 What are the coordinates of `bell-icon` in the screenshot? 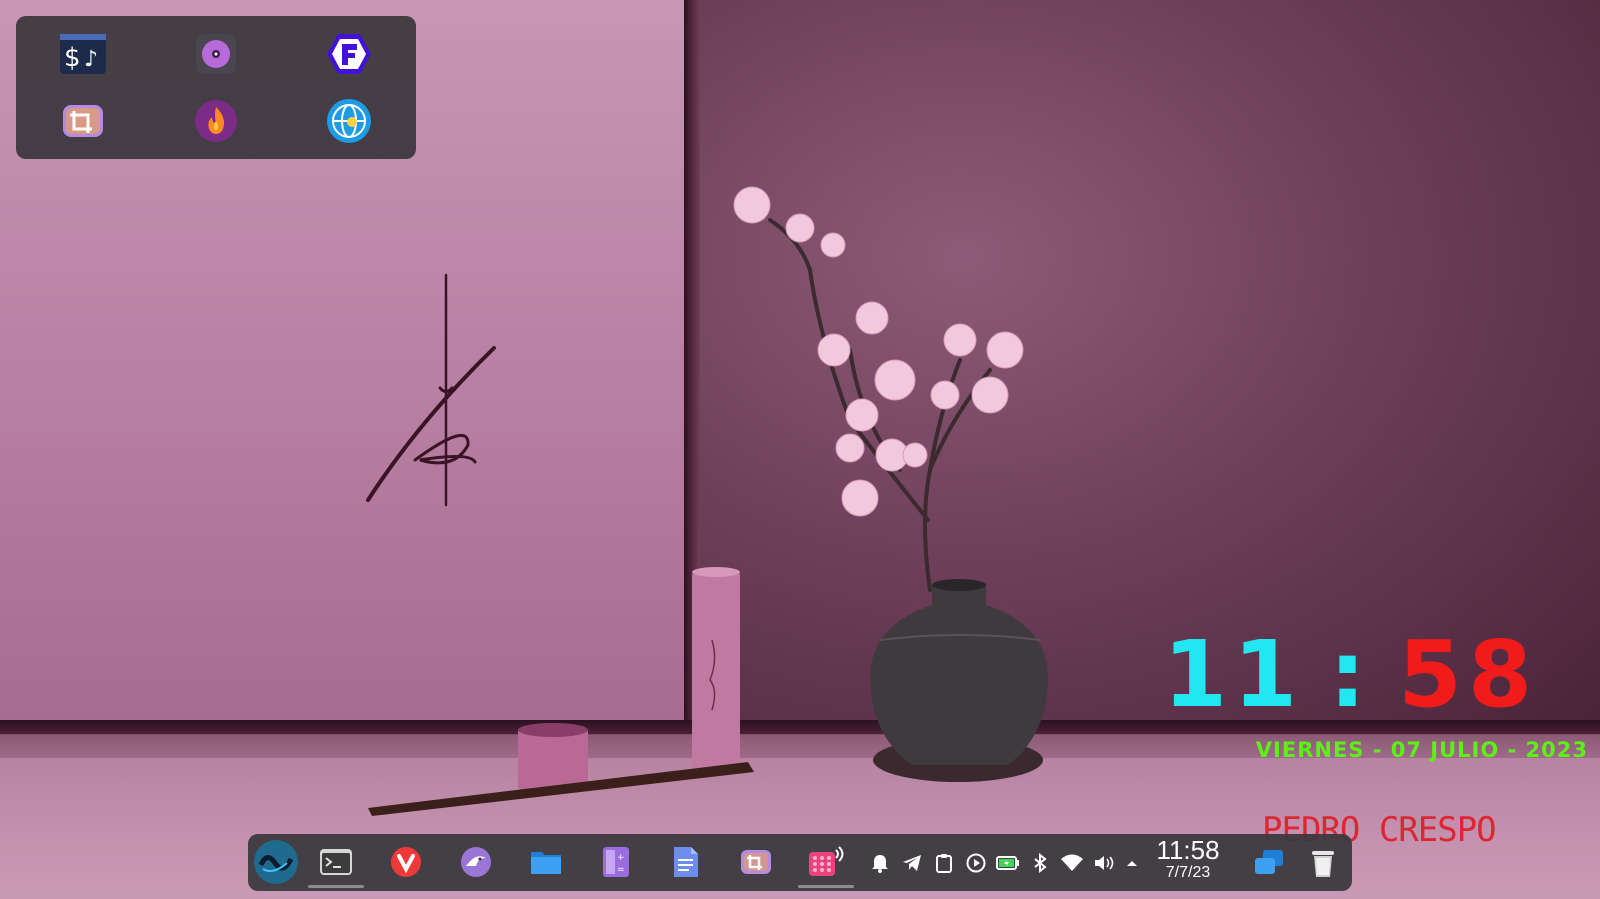 It's located at (880, 863).